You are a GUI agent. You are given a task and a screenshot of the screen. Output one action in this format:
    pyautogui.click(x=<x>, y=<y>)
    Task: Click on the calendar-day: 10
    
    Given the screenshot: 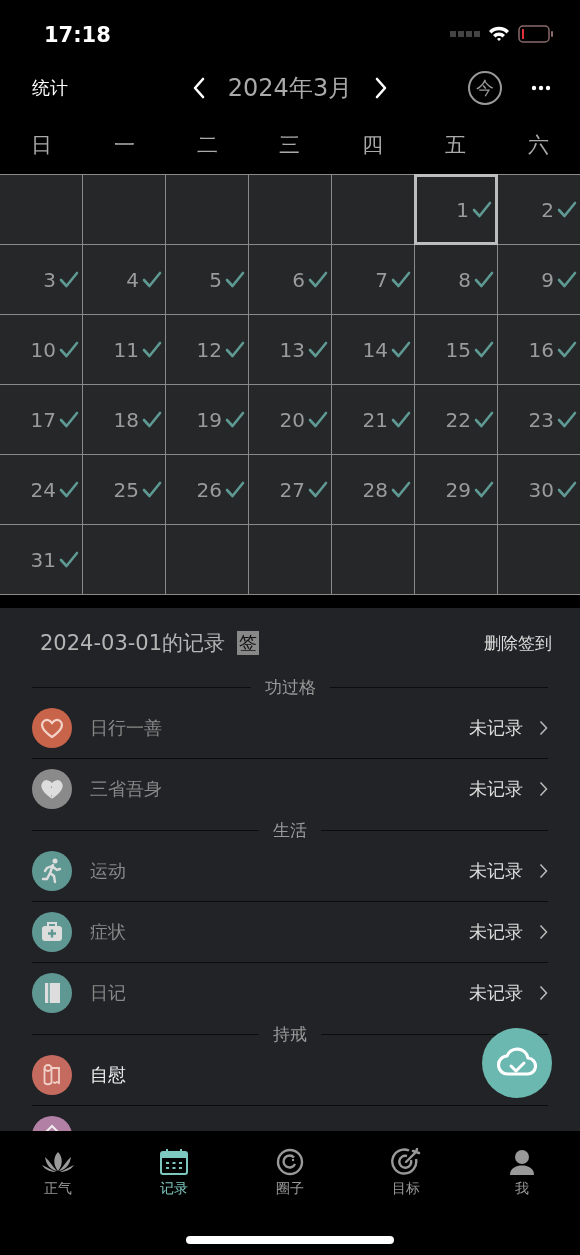 What is the action you would take?
    pyautogui.click(x=41, y=349)
    